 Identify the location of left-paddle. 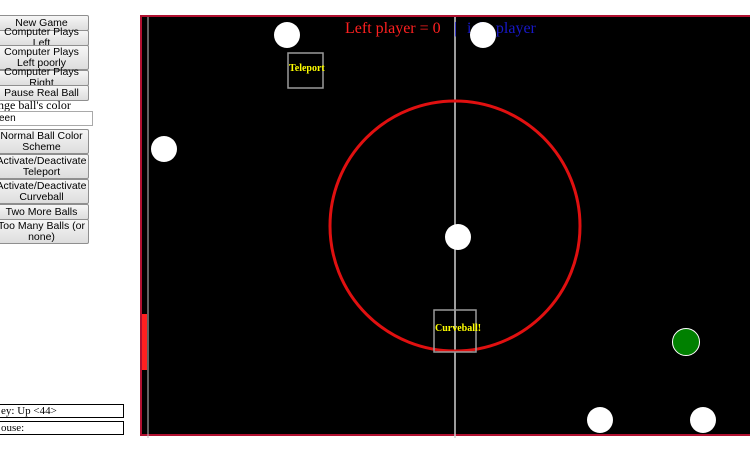
(144, 342).